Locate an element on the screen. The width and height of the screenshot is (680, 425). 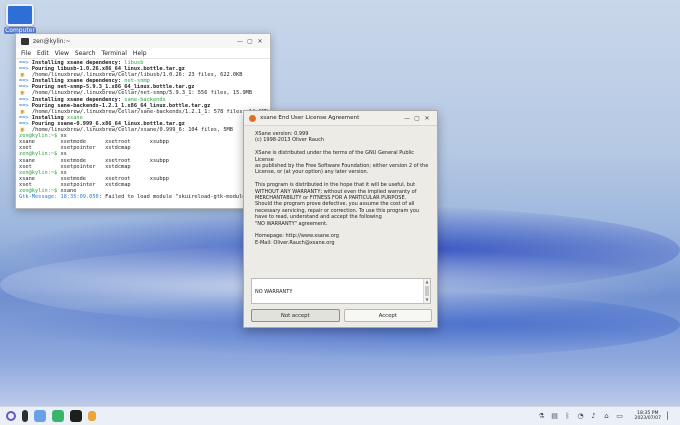
volume-icon: ♪ is located at coordinates (594, 416).